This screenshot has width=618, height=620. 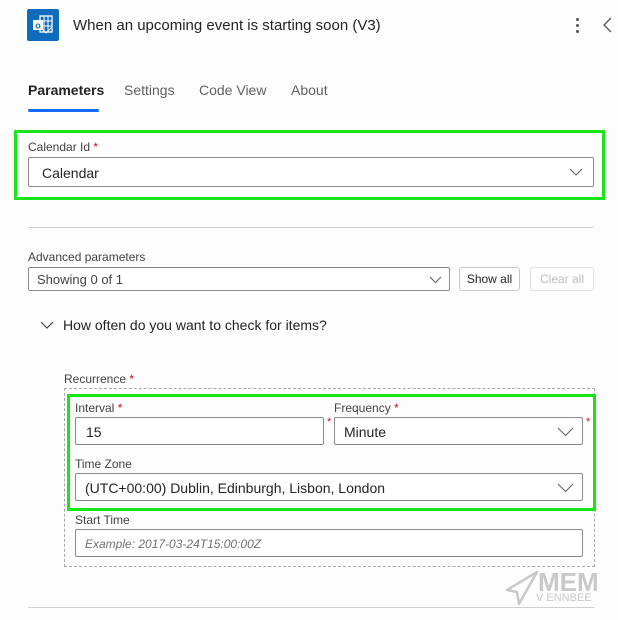 I want to click on interval-label-text: Interval, so click(x=95, y=408).